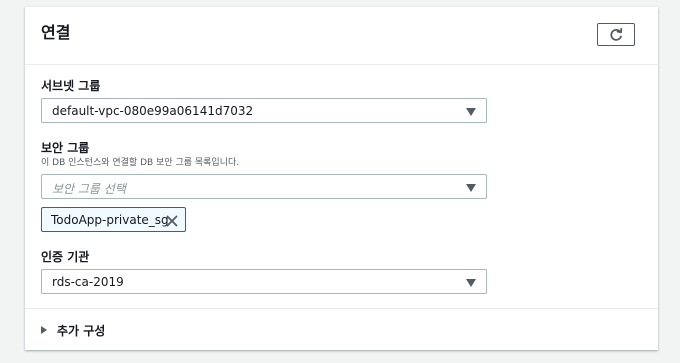  I want to click on panel-header: 연결, so click(341, 36).